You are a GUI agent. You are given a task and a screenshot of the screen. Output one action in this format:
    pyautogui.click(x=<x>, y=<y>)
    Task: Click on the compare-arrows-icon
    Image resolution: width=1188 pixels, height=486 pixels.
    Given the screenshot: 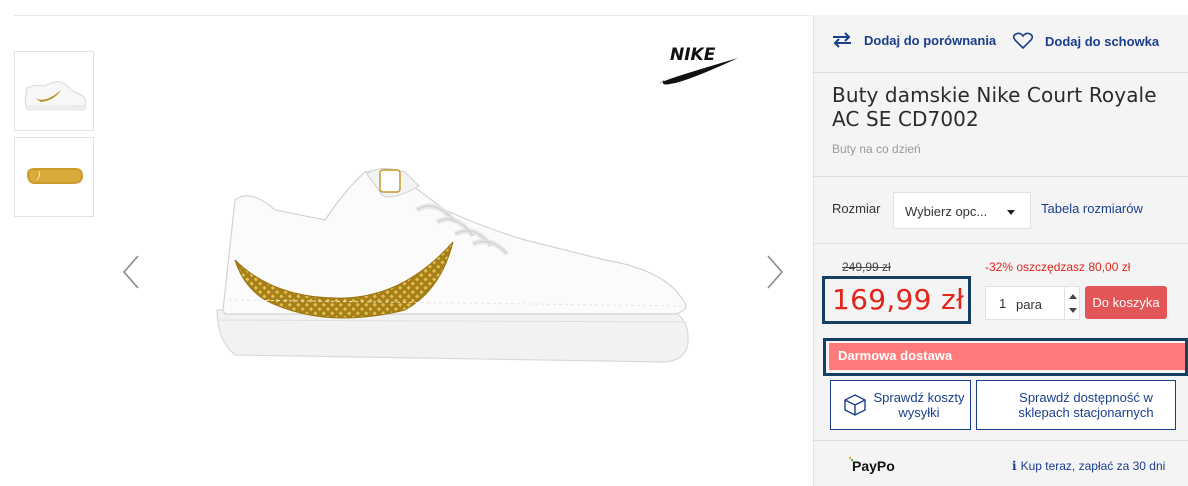 What is the action you would take?
    pyautogui.click(x=842, y=40)
    